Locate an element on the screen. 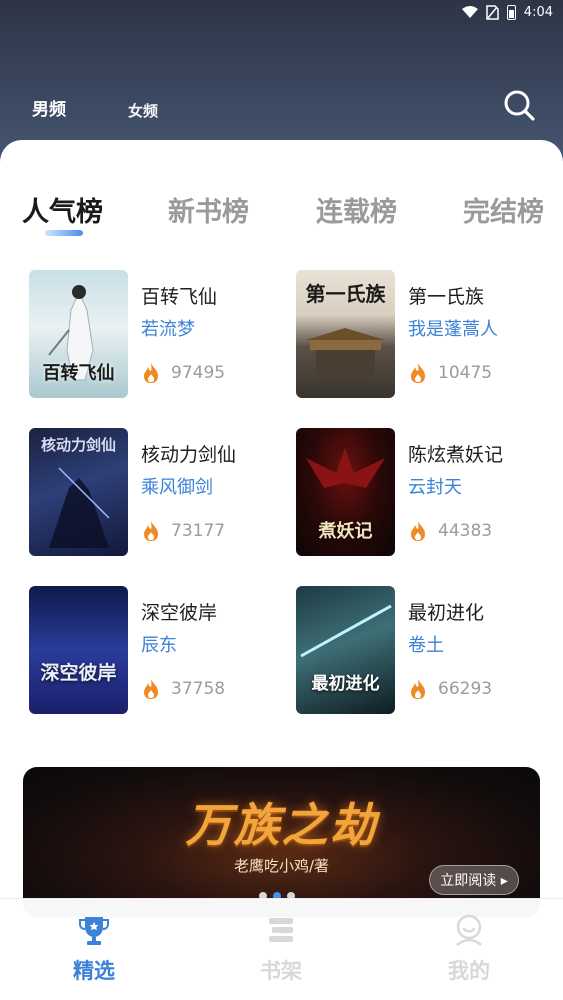  book-title: 核动力剑仙 is located at coordinates (189, 455).